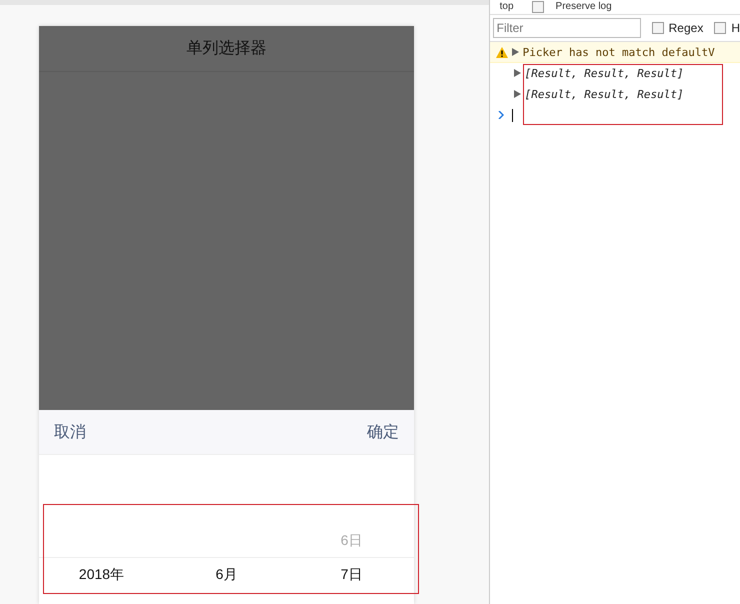  I want to click on checkbox-label: Regex, so click(686, 28).